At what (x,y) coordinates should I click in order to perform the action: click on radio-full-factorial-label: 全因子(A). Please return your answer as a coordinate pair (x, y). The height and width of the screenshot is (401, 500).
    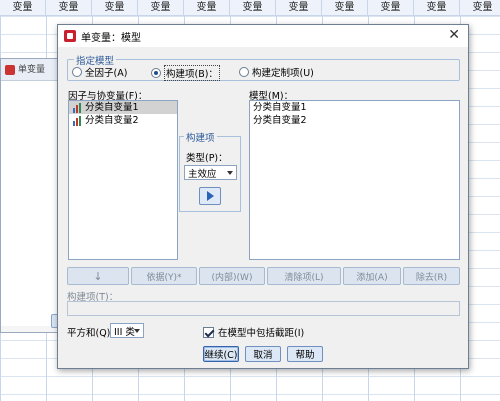
    Looking at the image, I should click on (106, 73).